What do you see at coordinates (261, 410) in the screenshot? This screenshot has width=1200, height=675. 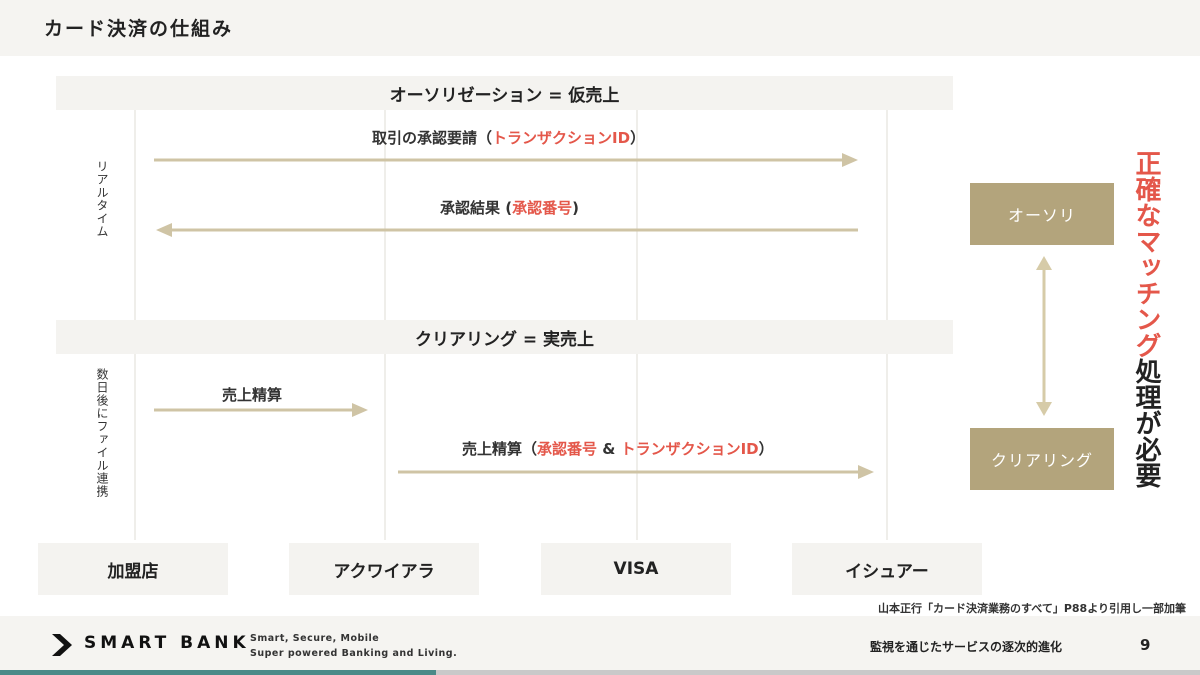 I see `settlement1-arrow` at bounding box center [261, 410].